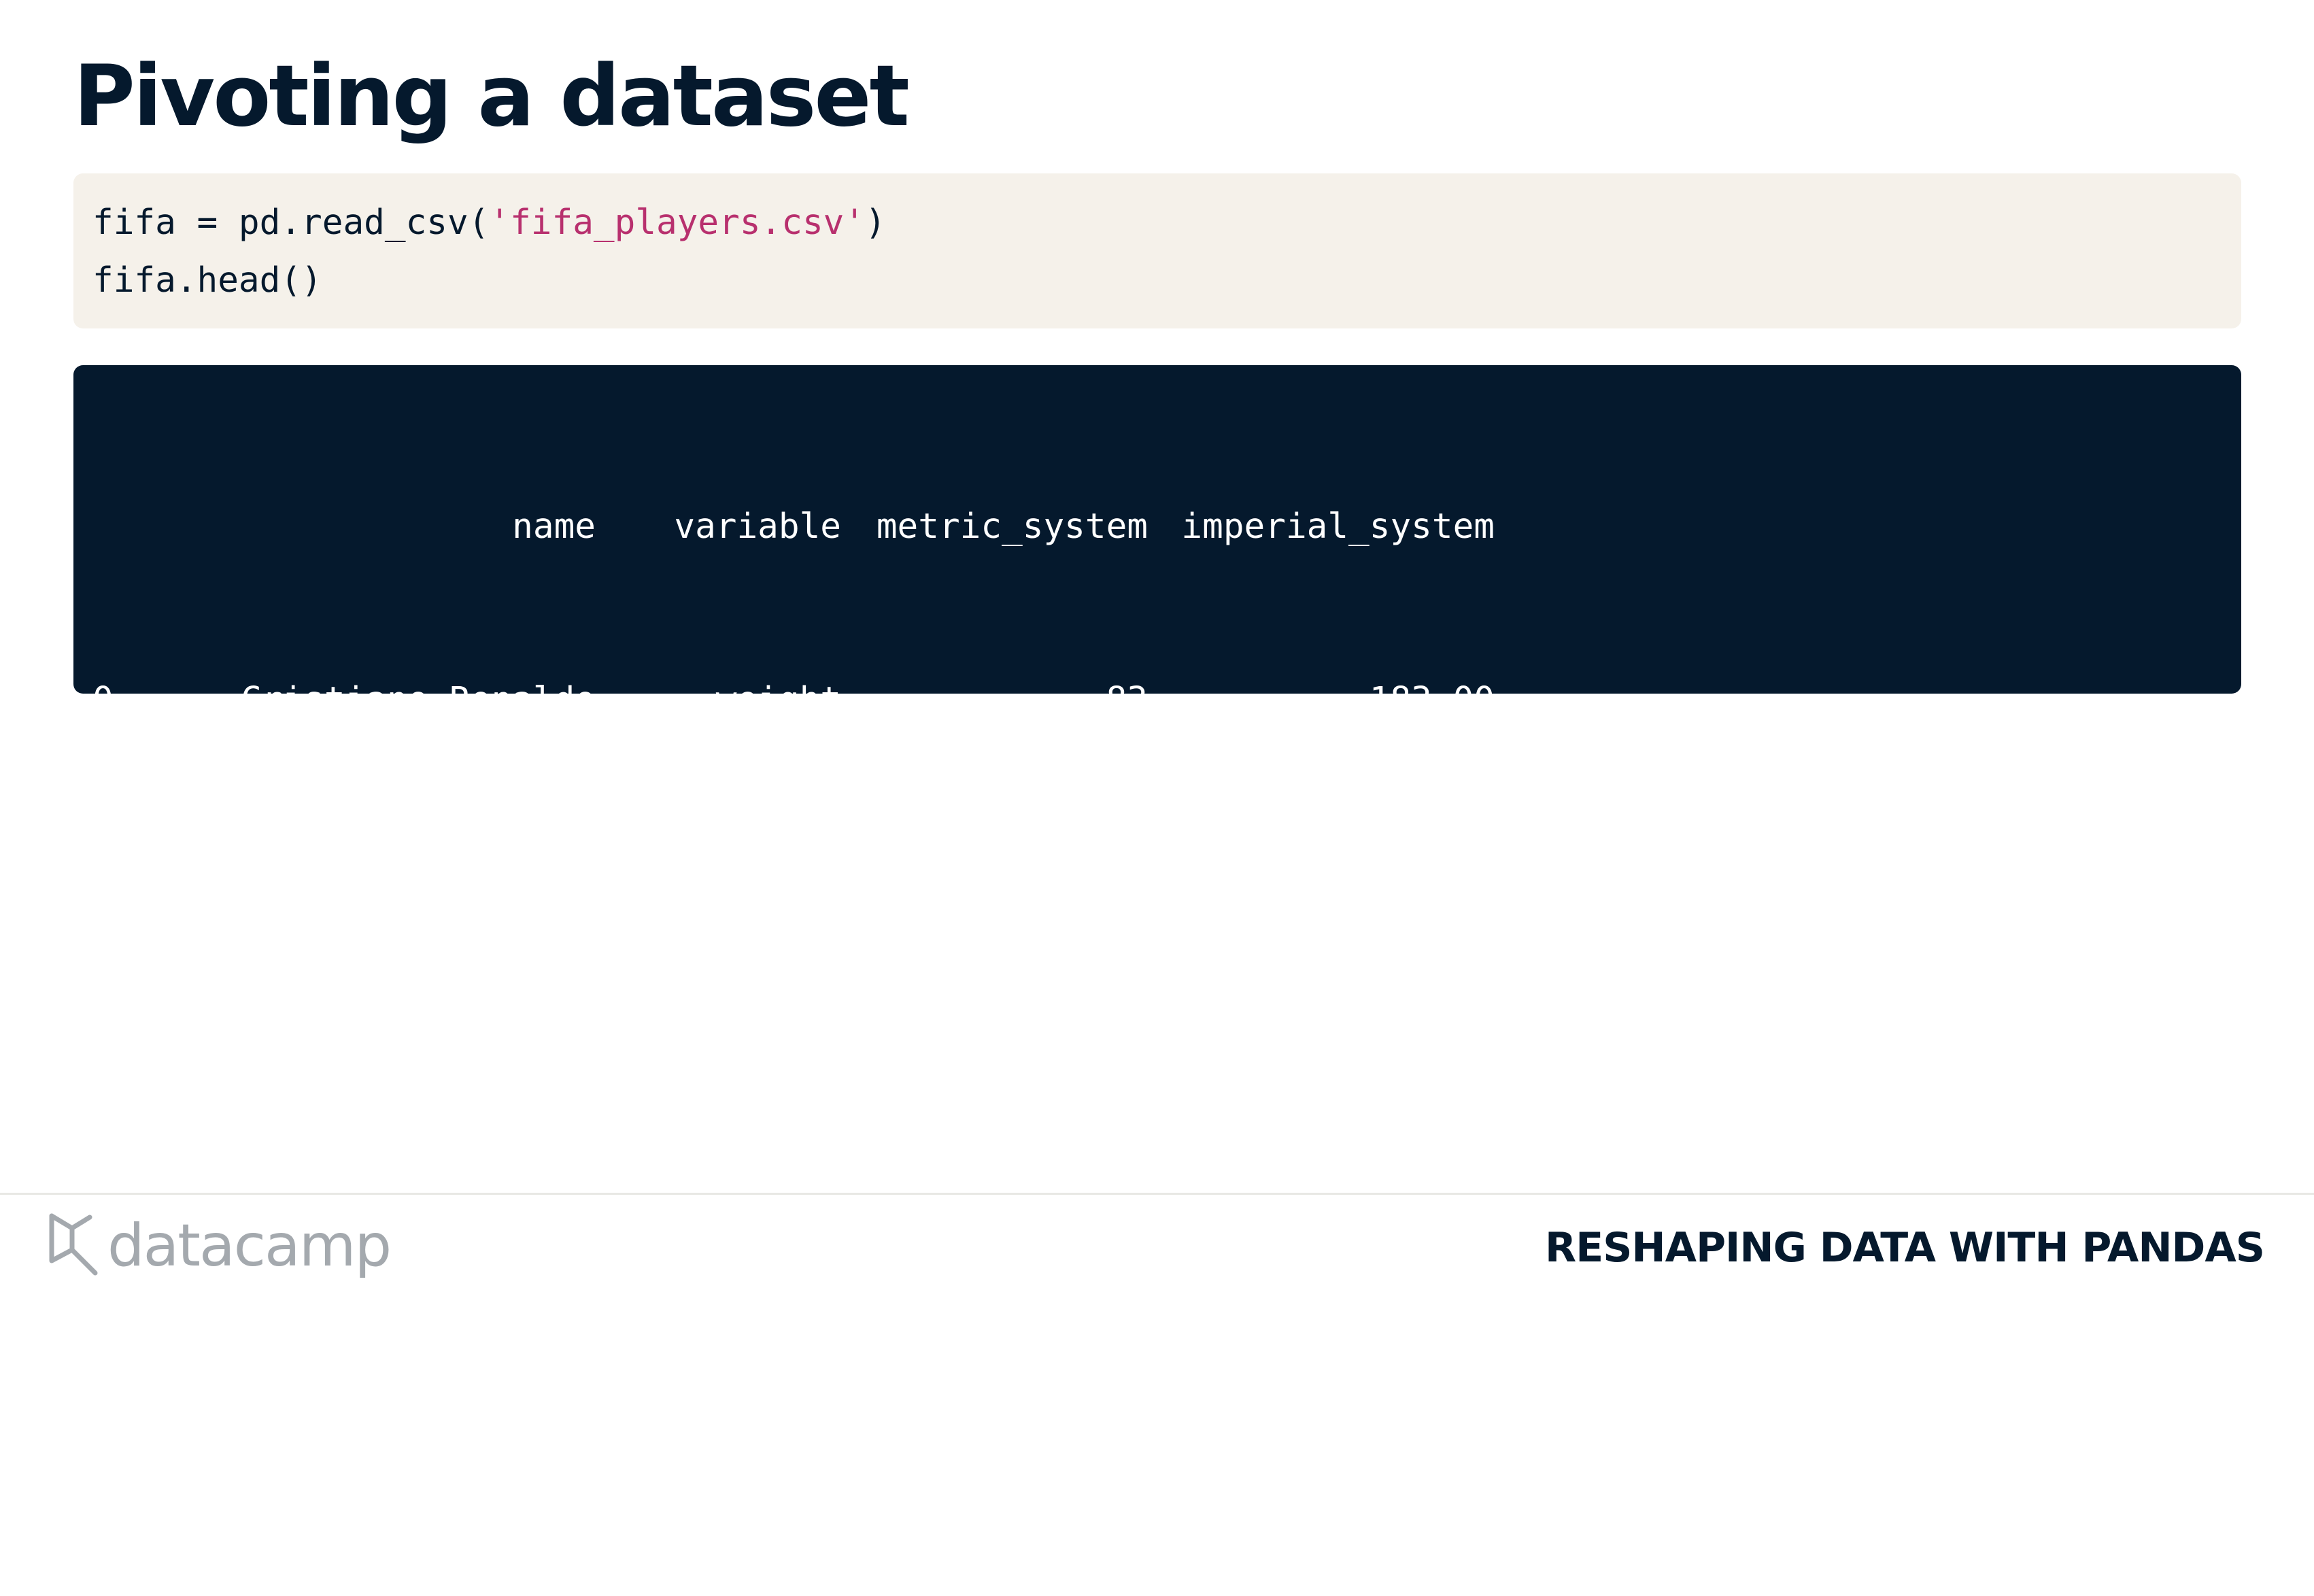  I want to click on datacamp-wordmark: datacamp, so click(249, 1246).